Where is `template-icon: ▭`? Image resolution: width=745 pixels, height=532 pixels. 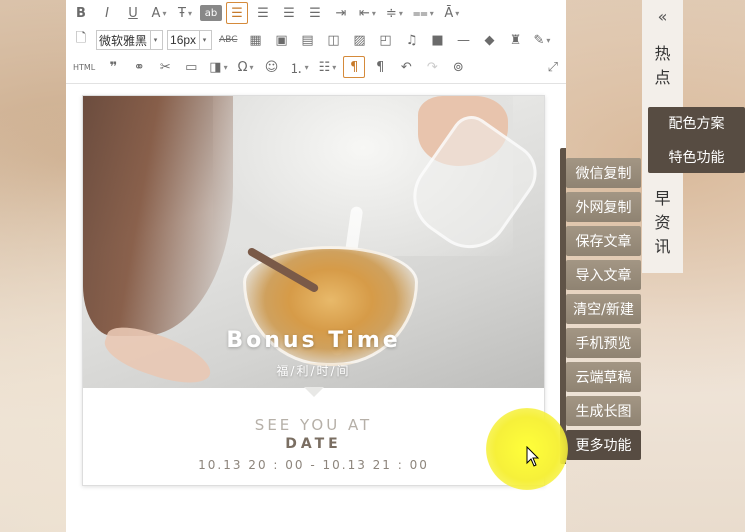
template-icon: ▭ is located at coordinates (191, 67).